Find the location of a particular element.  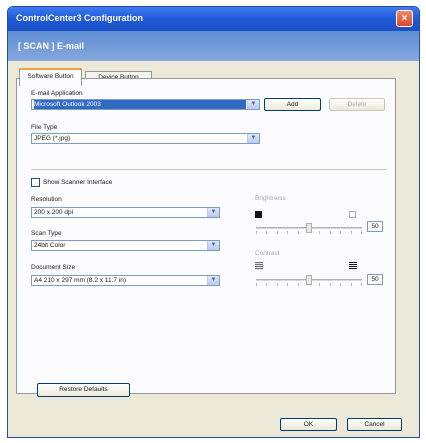

contrast-label: Contrast is located at coordinates (267, 253).